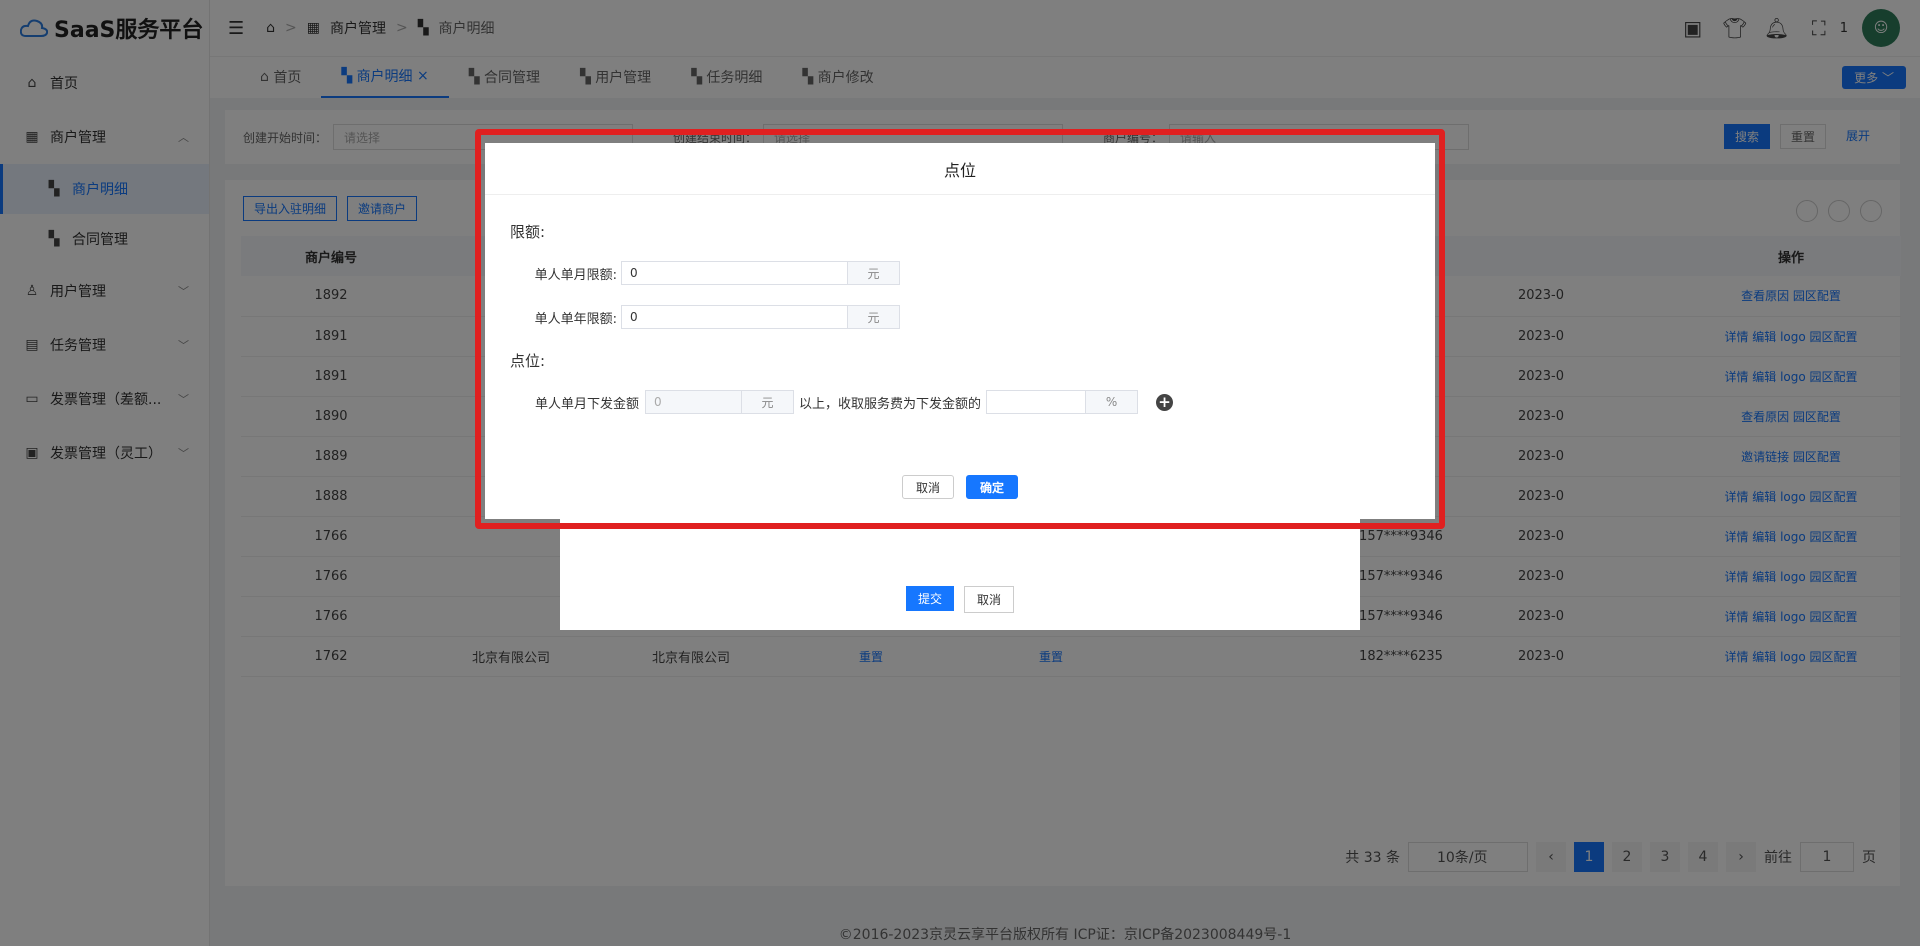  Describe the element at coordinates (528, 232) in the screenshot. I see `limit-section-label: 限额:` at that location.